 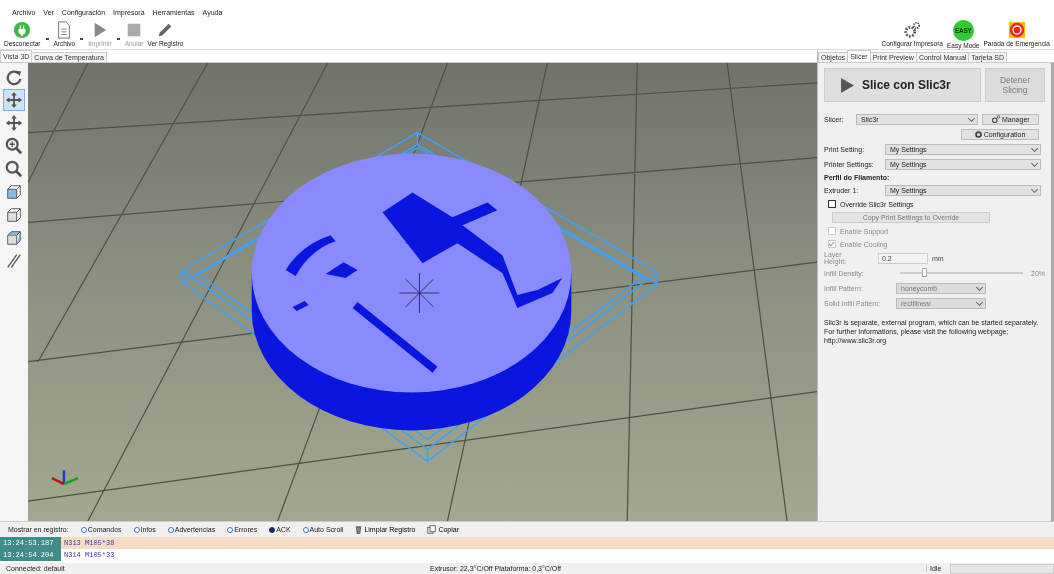 What do you see at coordinates (14, 123) in the screenshot?
I see `pan-icon` at bounding box center [14, 123].